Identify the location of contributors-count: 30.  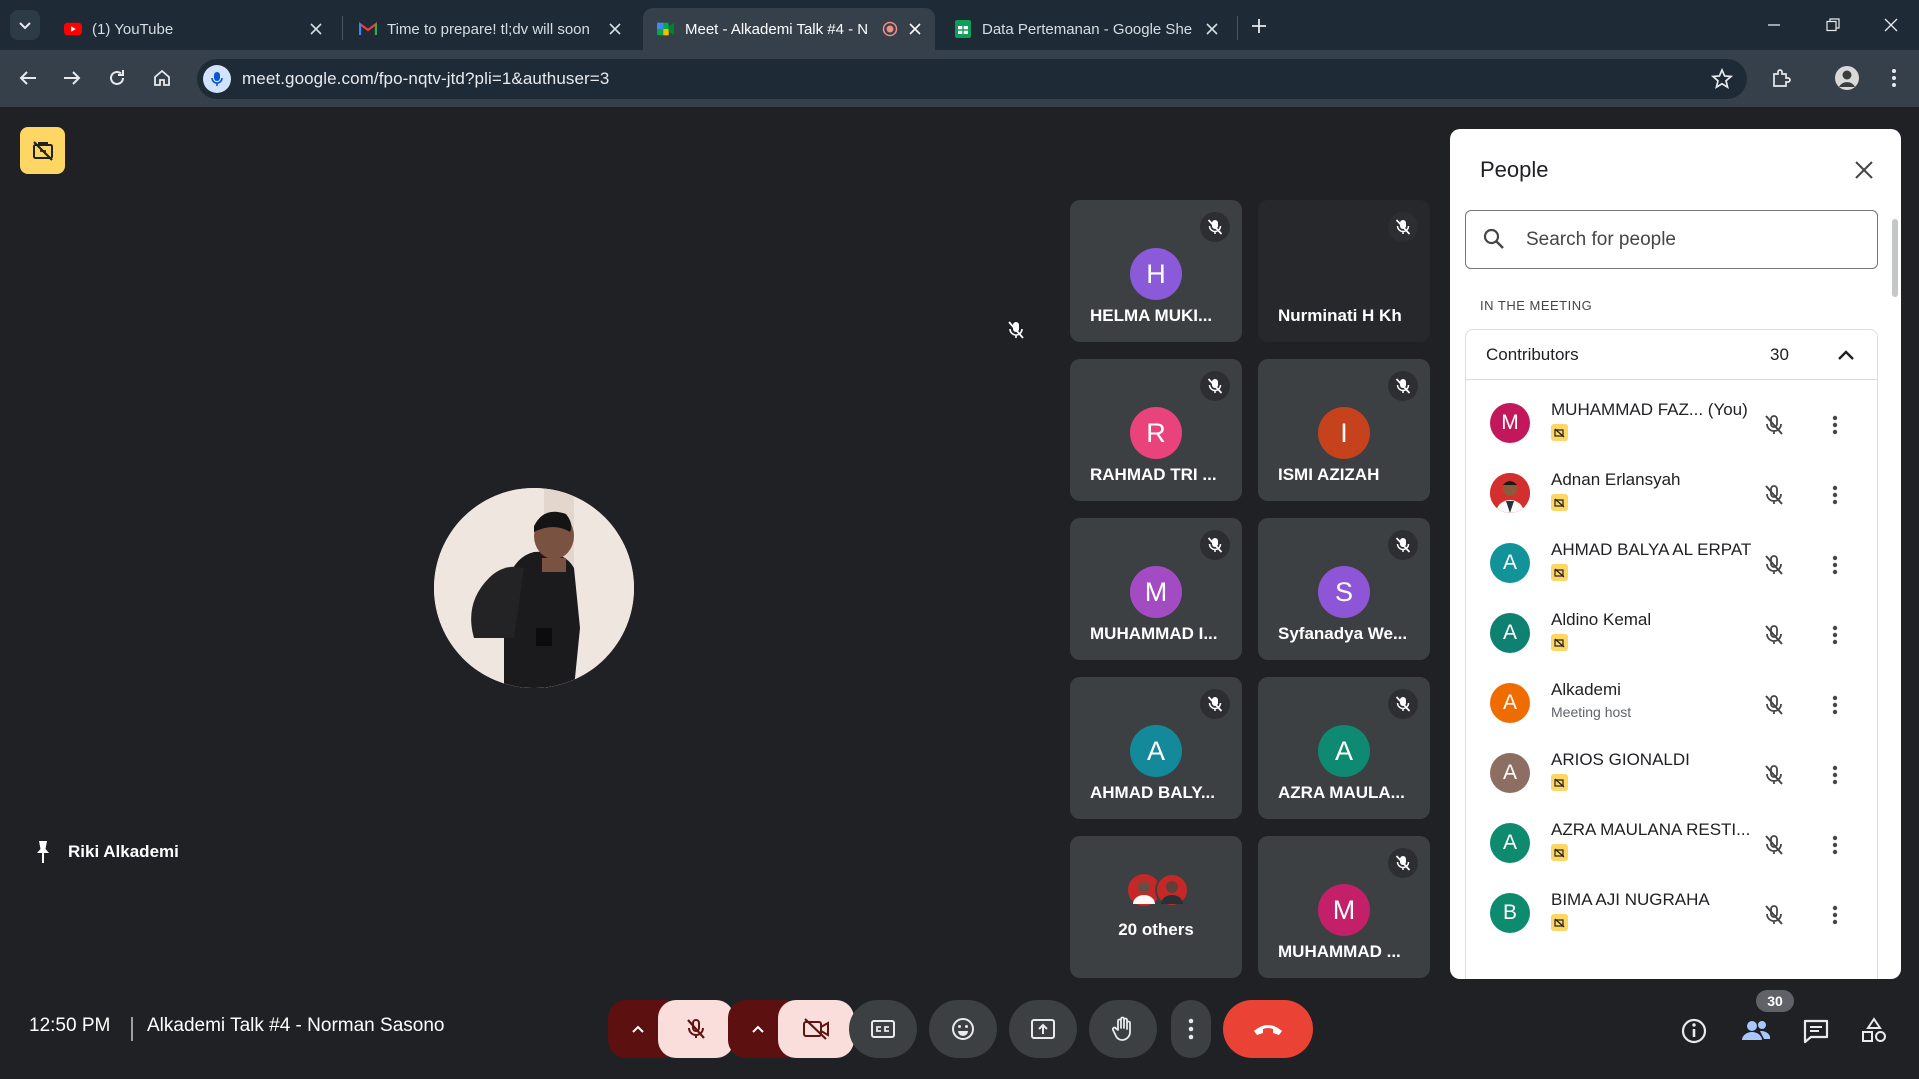
(1779, 354).